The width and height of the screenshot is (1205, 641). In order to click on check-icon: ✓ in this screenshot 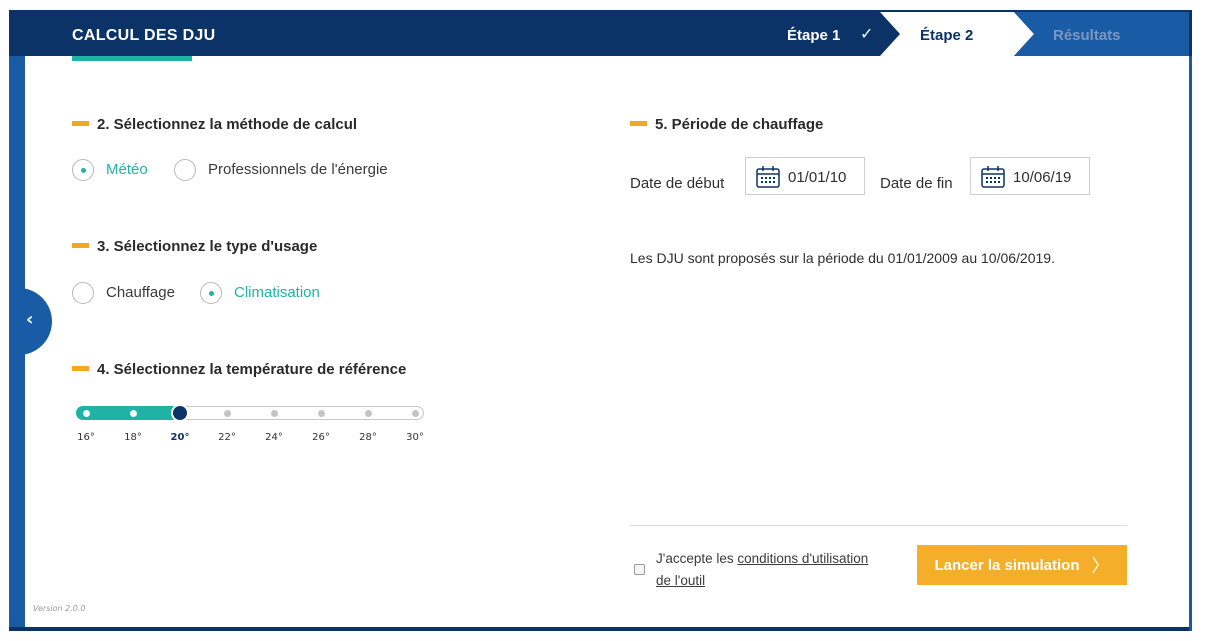, I will do `click(867, 33)`.